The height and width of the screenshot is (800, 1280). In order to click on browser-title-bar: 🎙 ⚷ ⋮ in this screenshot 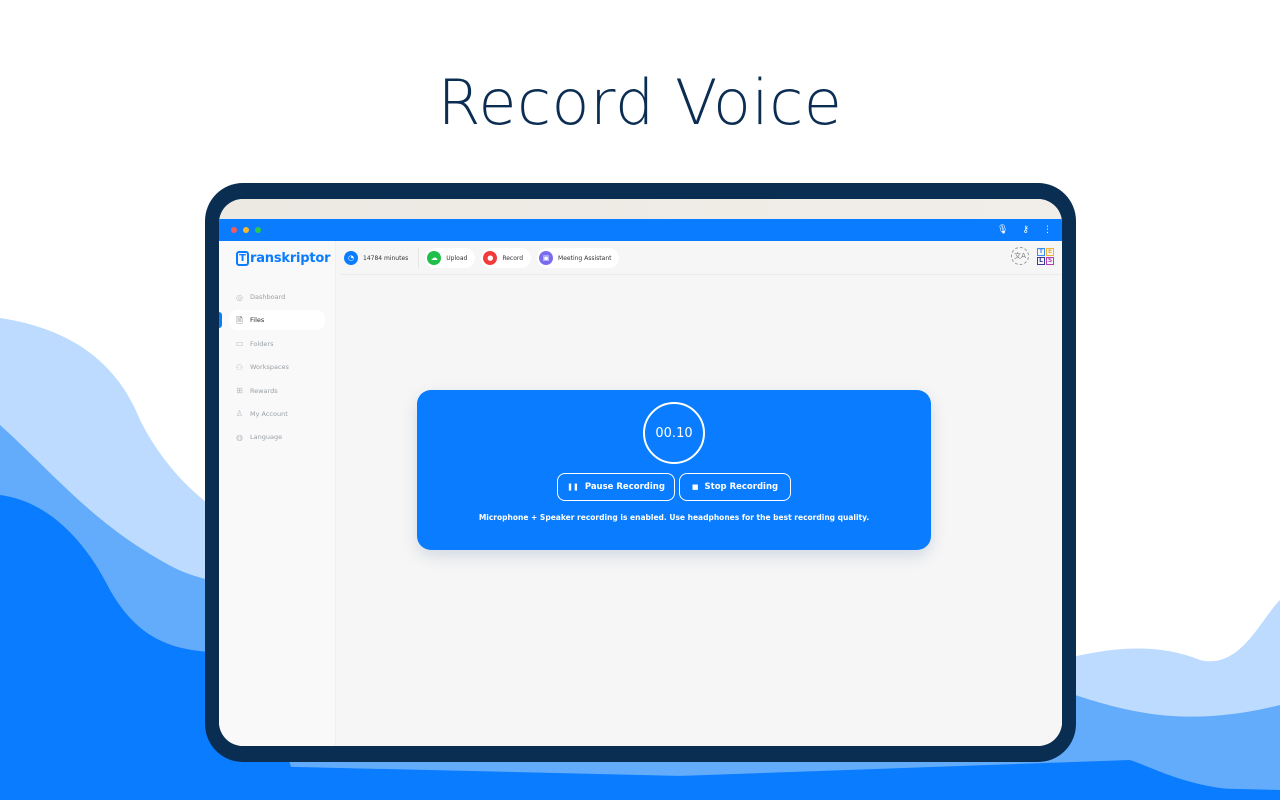, I will do `click(640, 230)`.